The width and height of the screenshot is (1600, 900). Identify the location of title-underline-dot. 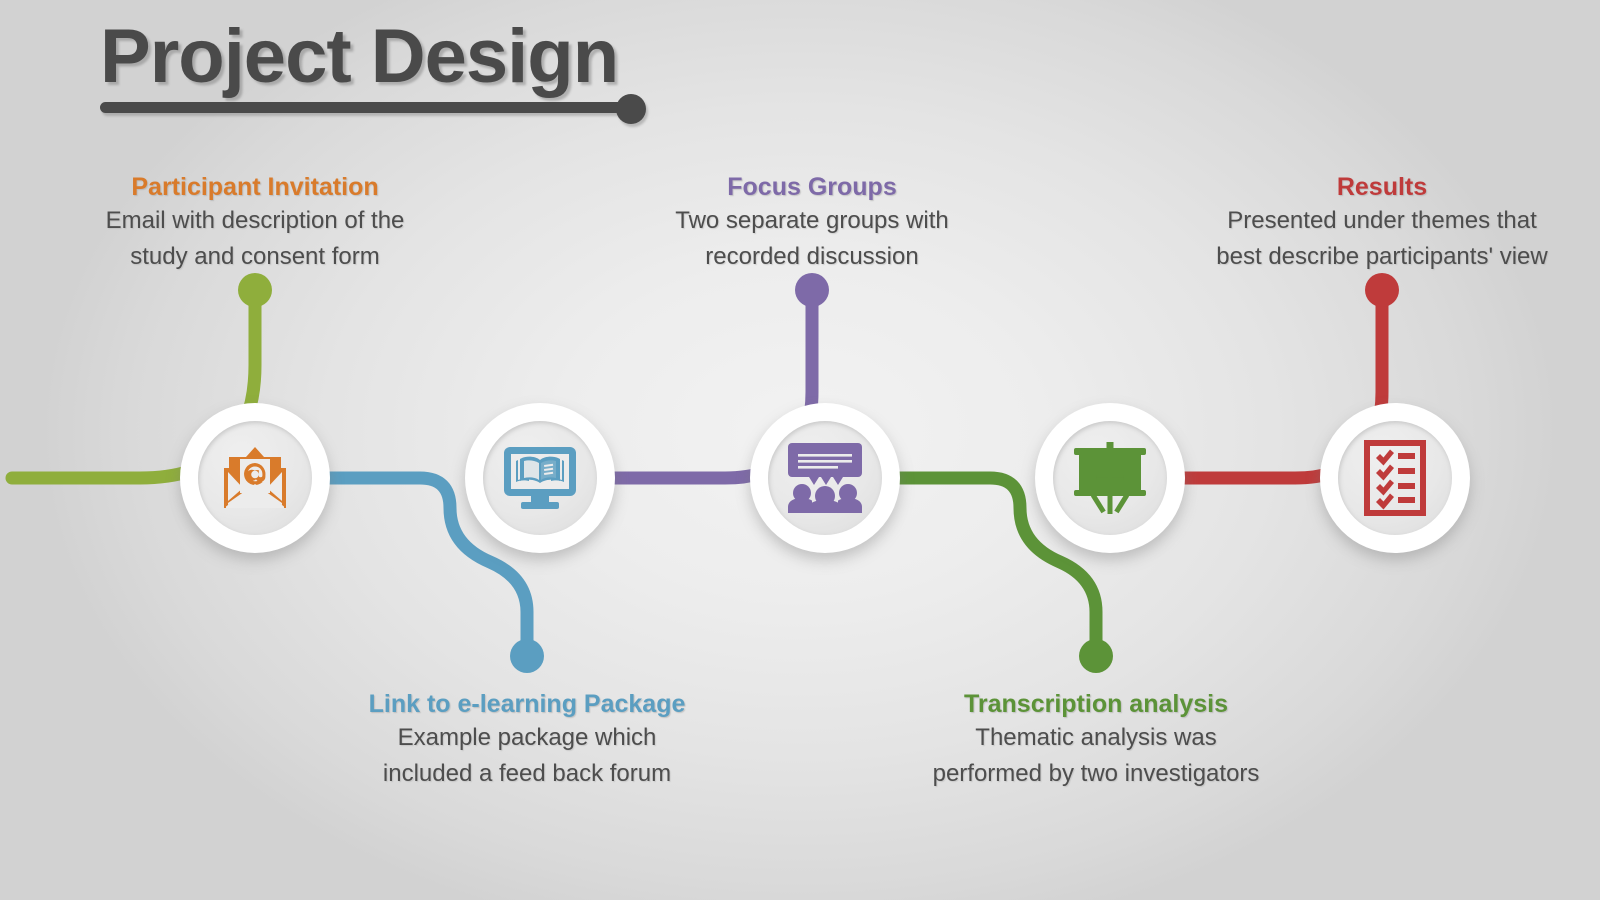
(631, 109).